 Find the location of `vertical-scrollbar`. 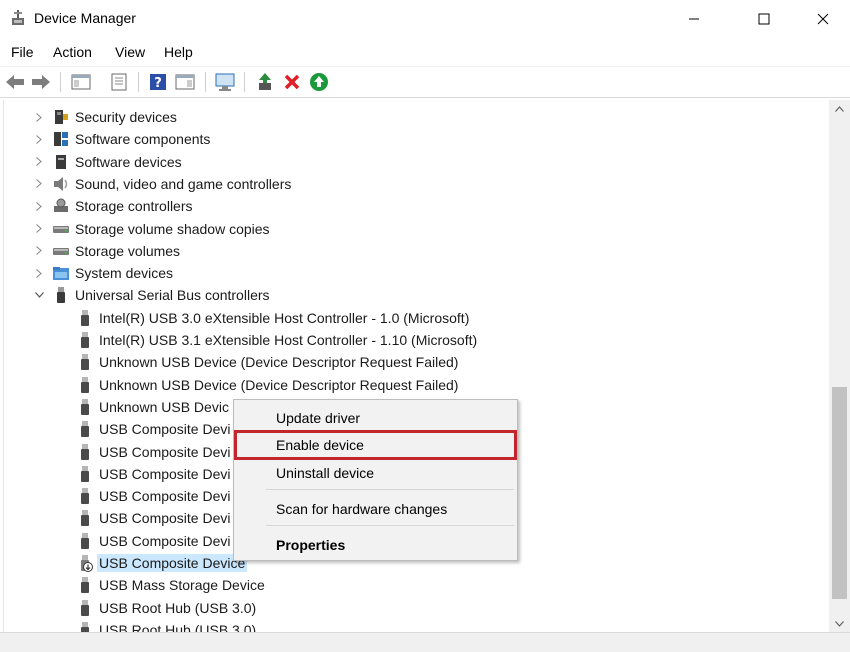

vertical-scrollbar is located at coordinates (839, 366).